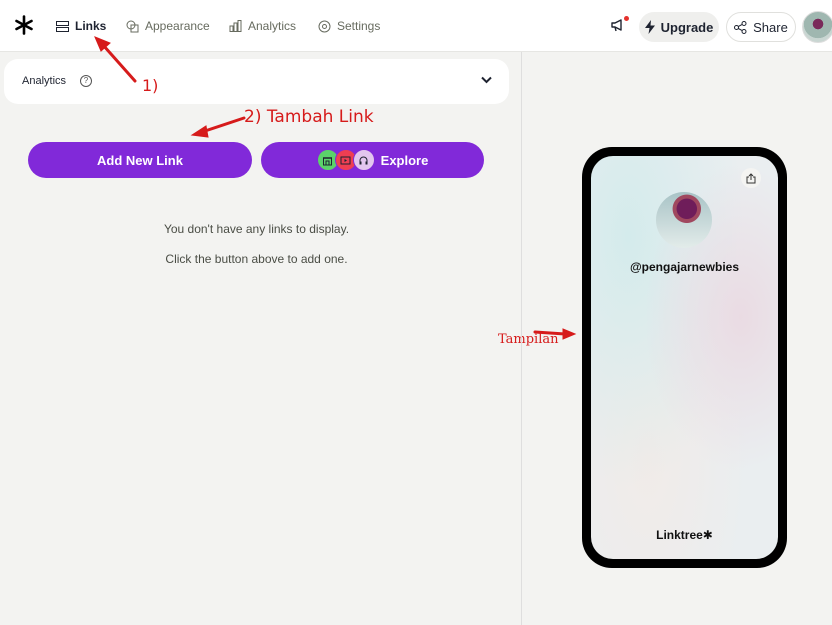 The image size is (832, 625). What do you see at coordinates (324, 26) in the screenshot?
I see `settings-icon` at bounding box center [324, 26].